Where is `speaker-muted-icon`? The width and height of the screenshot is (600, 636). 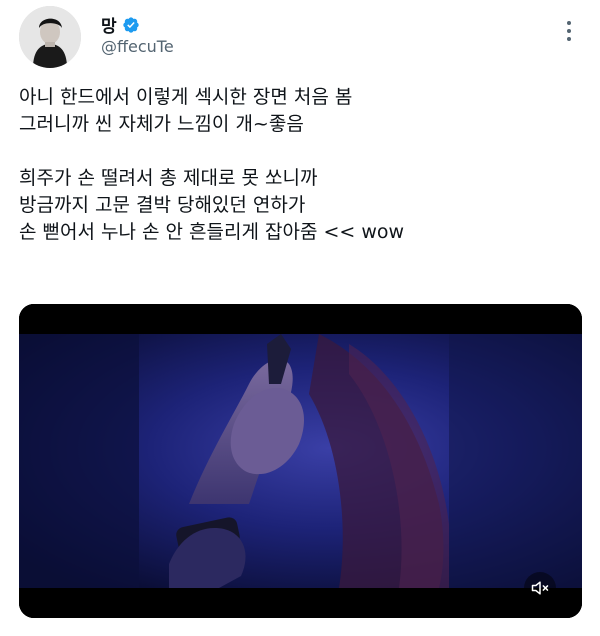
speaker-muted-icon is located at coordinates (540, 588).